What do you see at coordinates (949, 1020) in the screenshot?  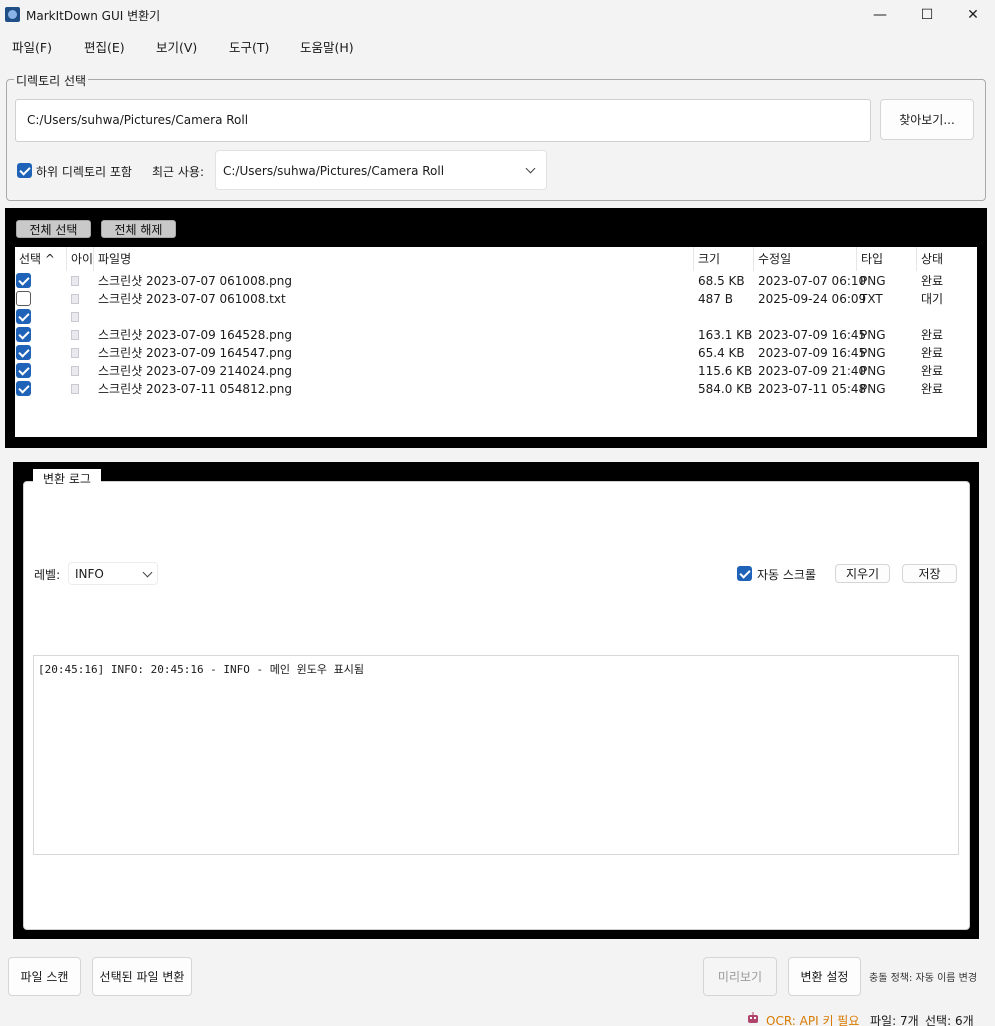 I see `selected-count-status: 선택: 6개` at bounding box center [949, 1020].